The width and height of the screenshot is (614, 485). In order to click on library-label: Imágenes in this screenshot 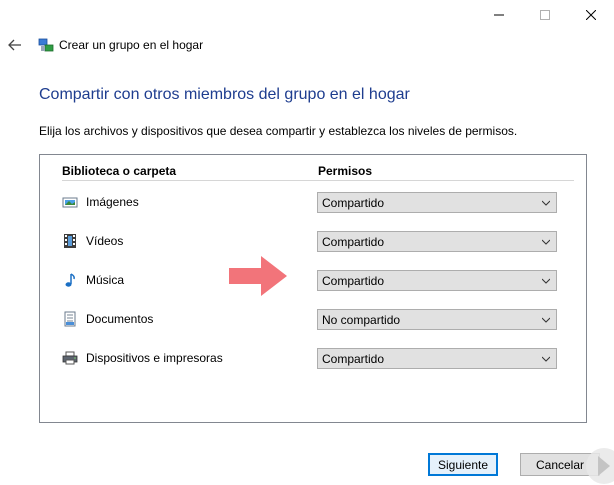, I will do `click(112, 202)`.